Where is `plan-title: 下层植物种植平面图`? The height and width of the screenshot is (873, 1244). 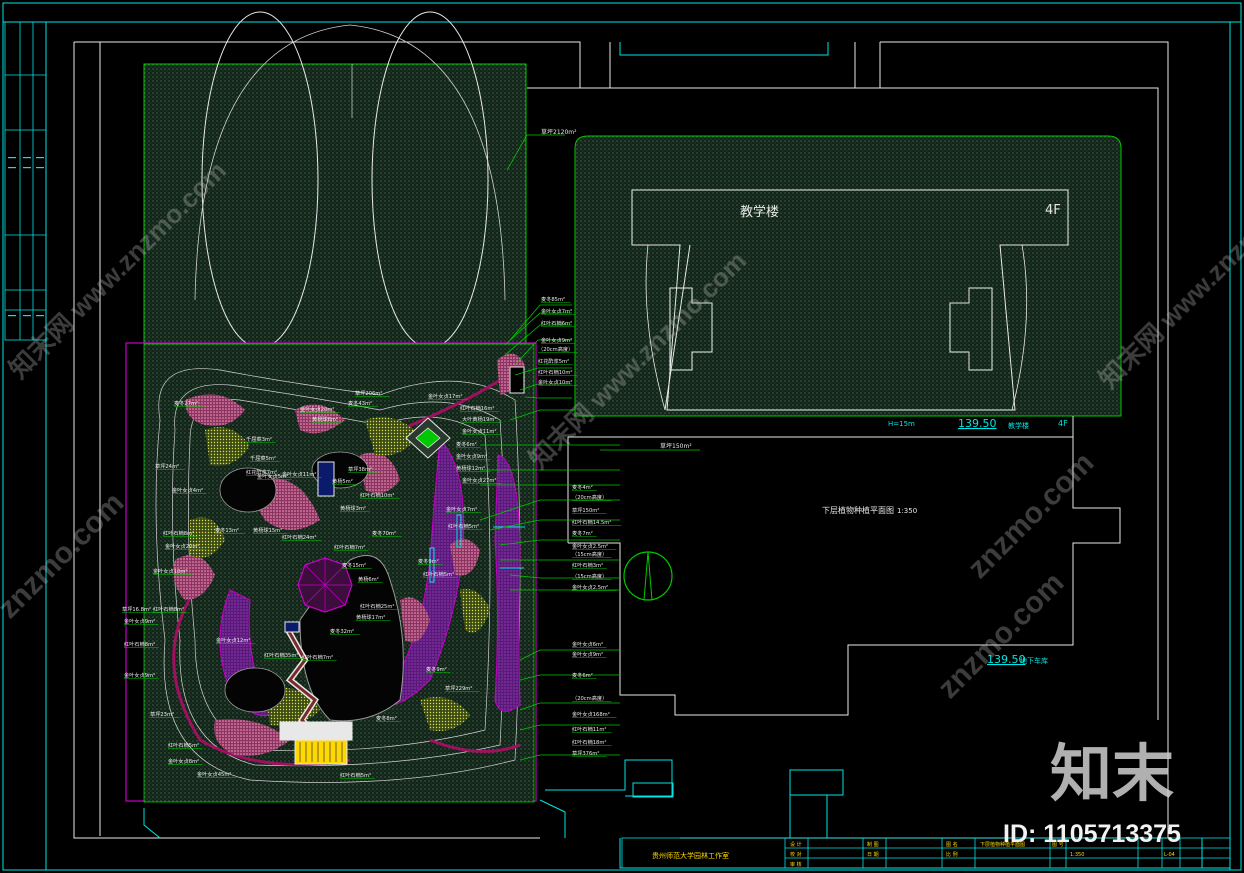 plan-title: 下层植物种植平面图 is located at coordinates (858, 510).